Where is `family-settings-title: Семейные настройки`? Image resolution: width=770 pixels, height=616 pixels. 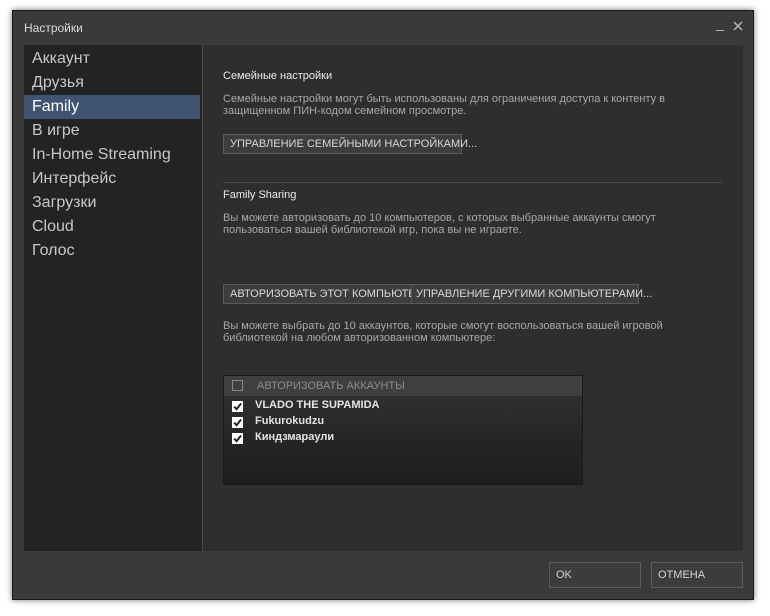
family-settings-title: Семейные настройки is located at coordinates (278, 76).